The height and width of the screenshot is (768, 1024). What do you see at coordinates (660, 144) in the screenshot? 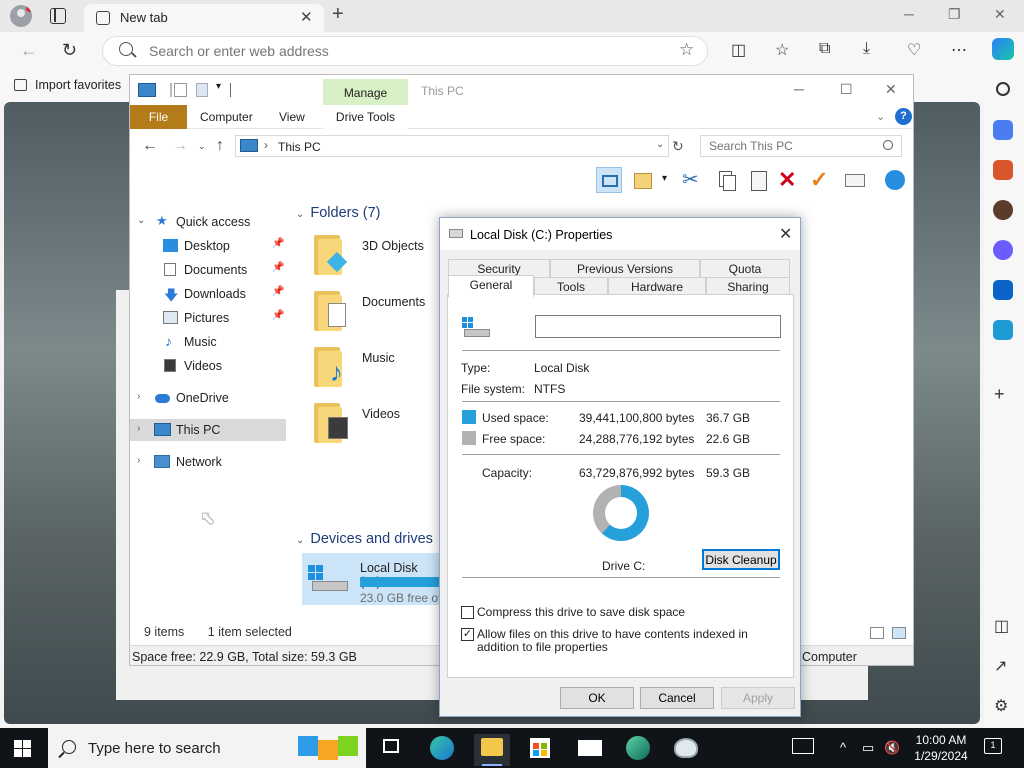
I see `path-dropdown-icon: ⌄` at bounding box center [660, 144].